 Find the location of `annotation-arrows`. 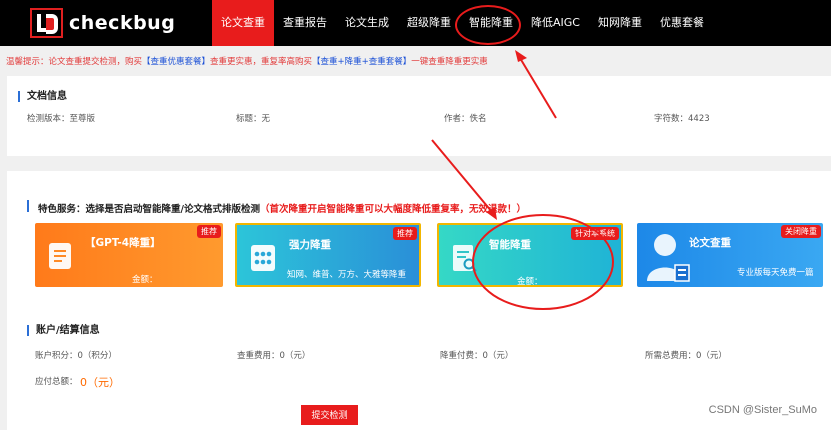

annotation-arrows is located at coordinates (494, 135).